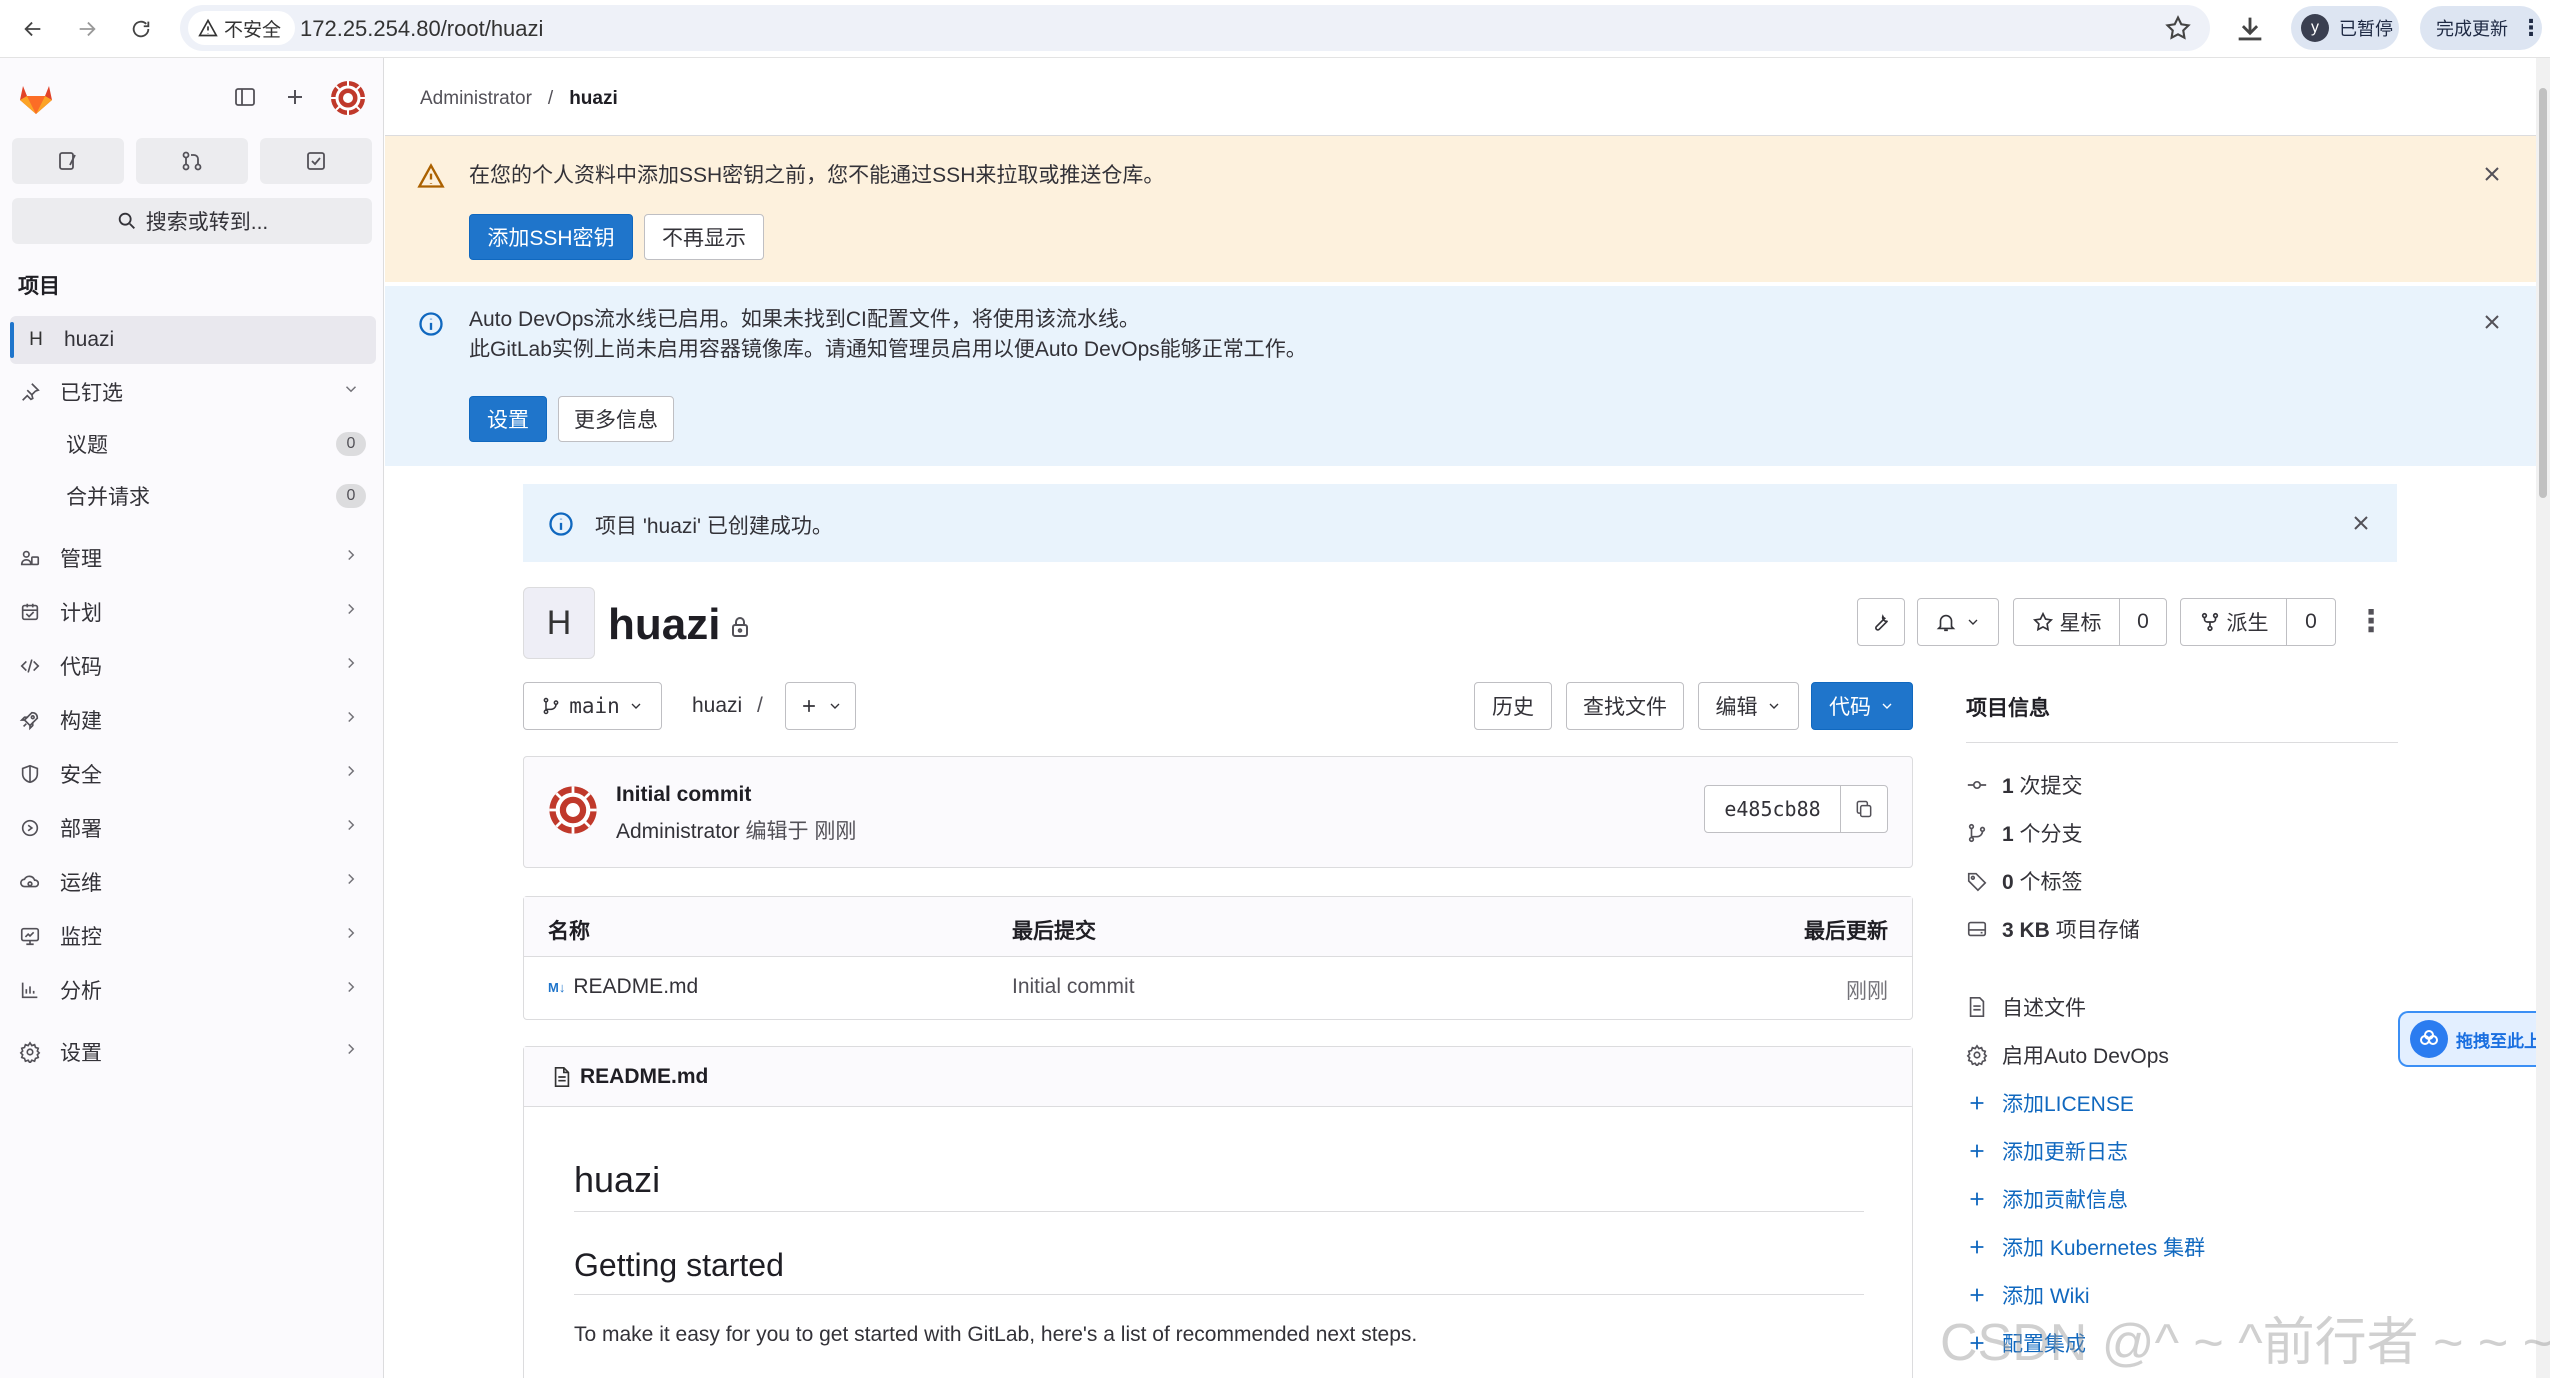 Image resolution: width=2550 pixels, height=1378 pixels. I want to click on sidebar-item-build: 构建, so click(193, 720).